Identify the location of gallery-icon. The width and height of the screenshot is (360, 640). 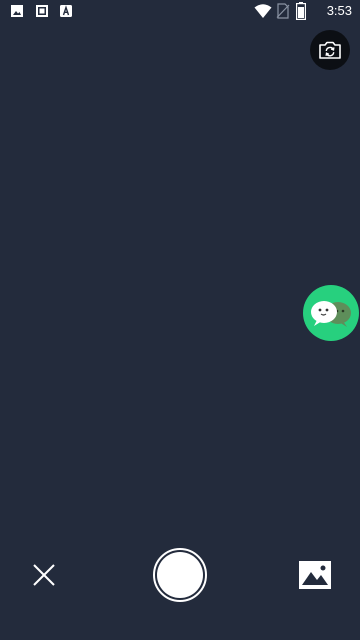
(315, 575).